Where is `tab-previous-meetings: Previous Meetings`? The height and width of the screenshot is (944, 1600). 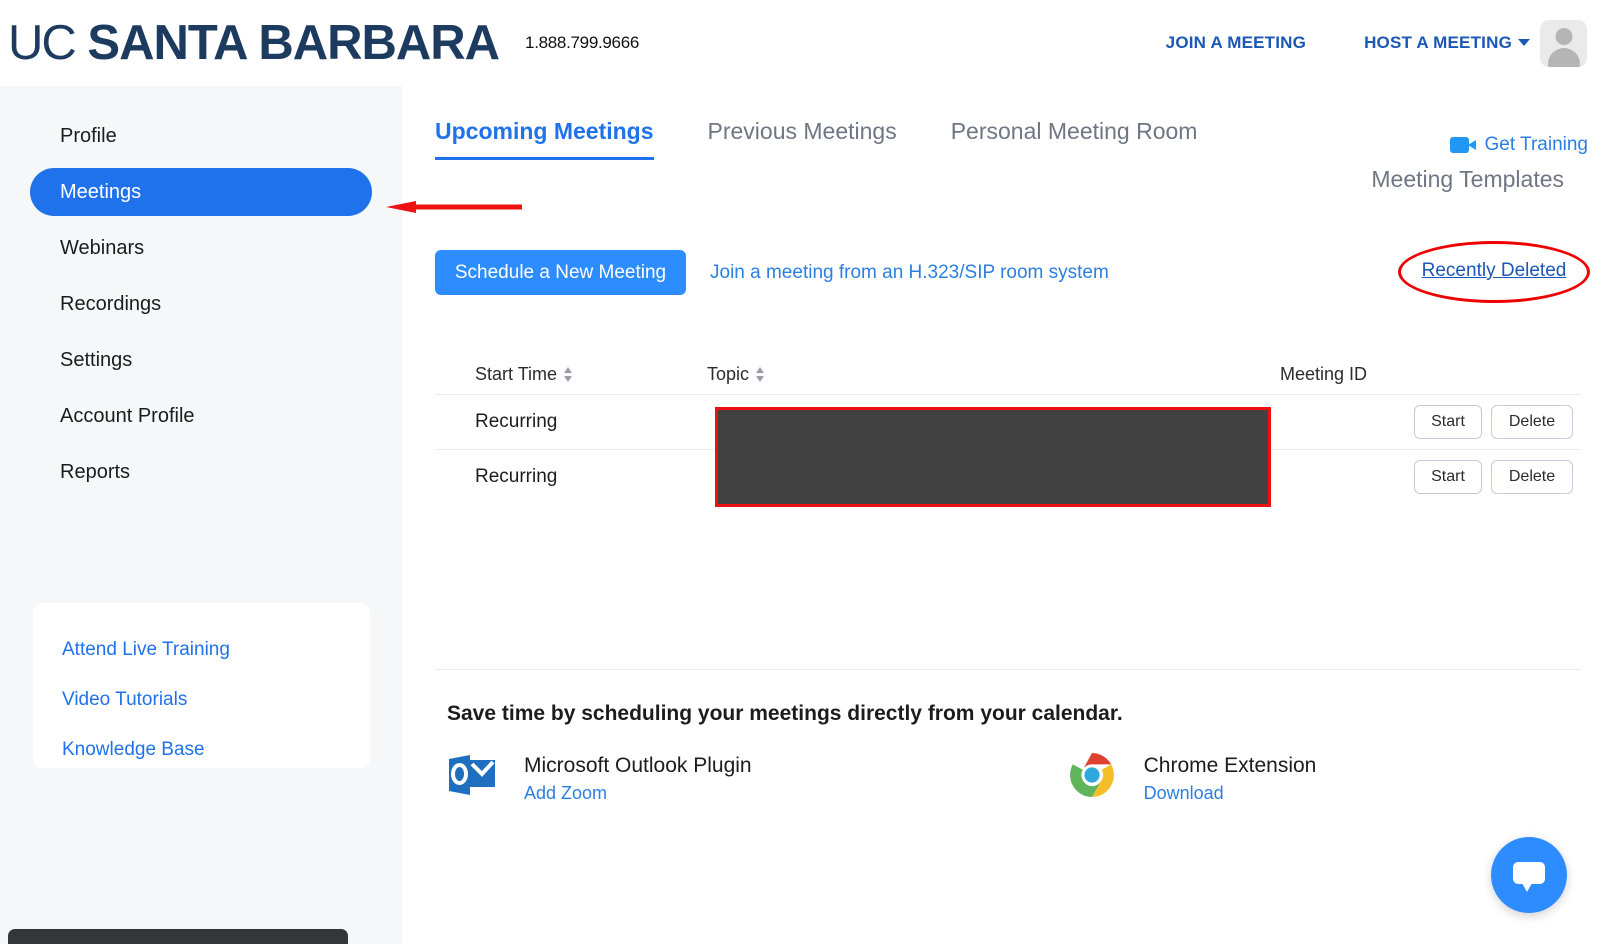
tab-previous-meetings: Previous Meetings is located at coordinates (802, 137).